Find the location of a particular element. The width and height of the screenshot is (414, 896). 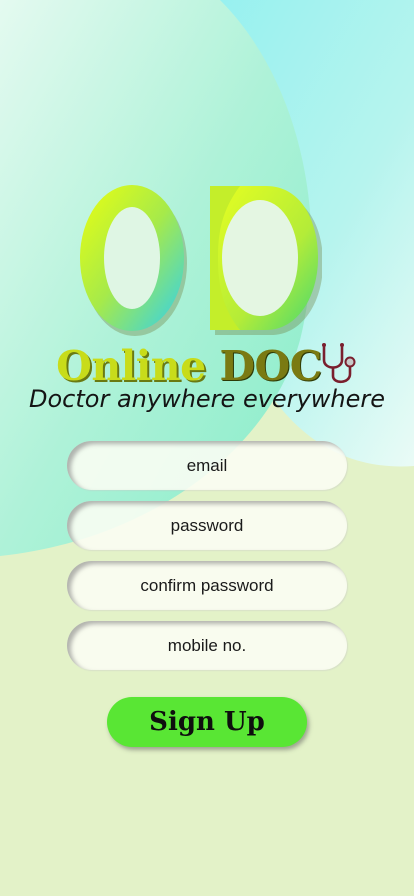

od-logo-icon is located at coordinates (201, 260).